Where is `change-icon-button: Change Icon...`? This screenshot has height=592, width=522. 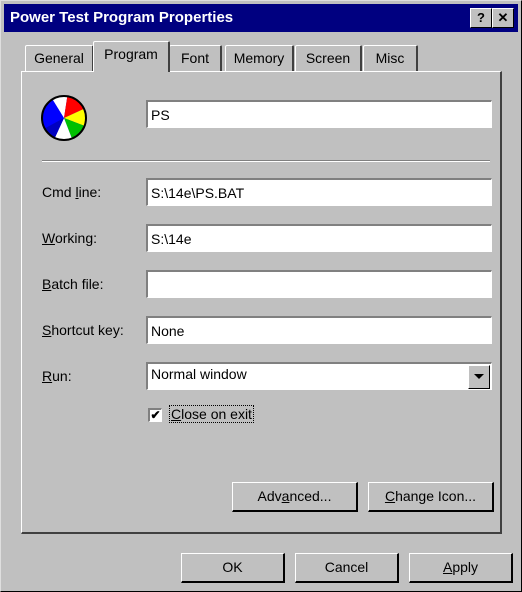
change-icon-button: Change Icon... is located at coordinates (431, 497).